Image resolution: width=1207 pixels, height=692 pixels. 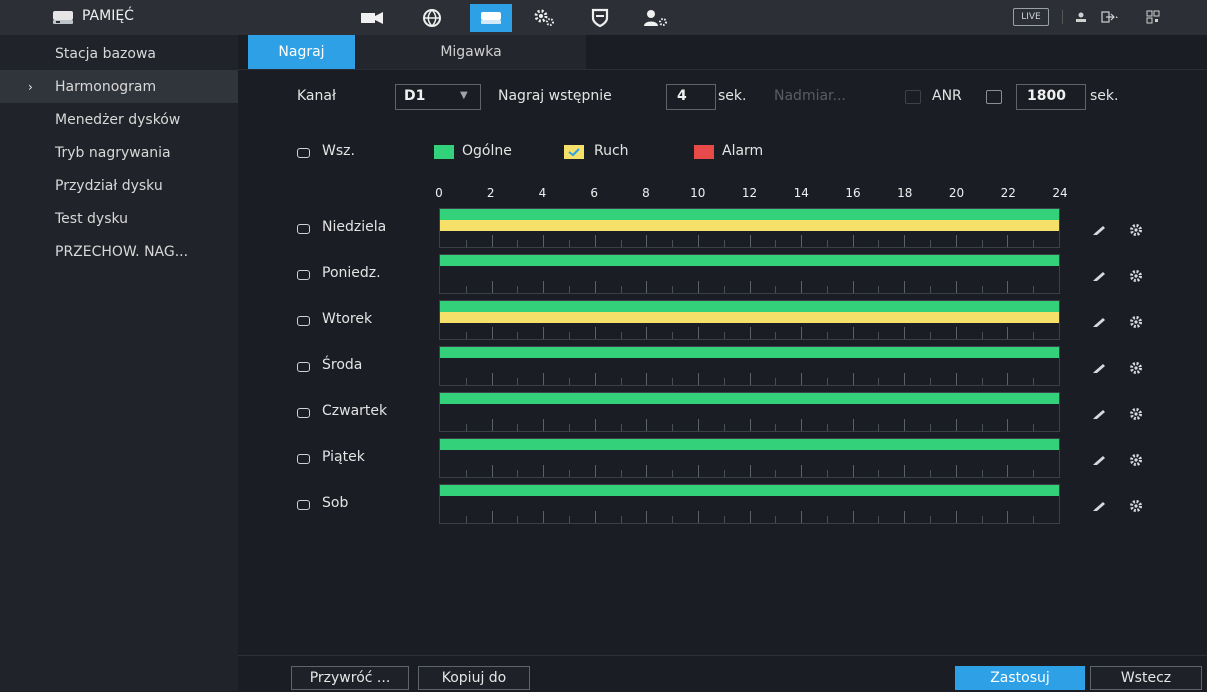 I want to click on select-all-checkbox, so click(x=303, y=153).